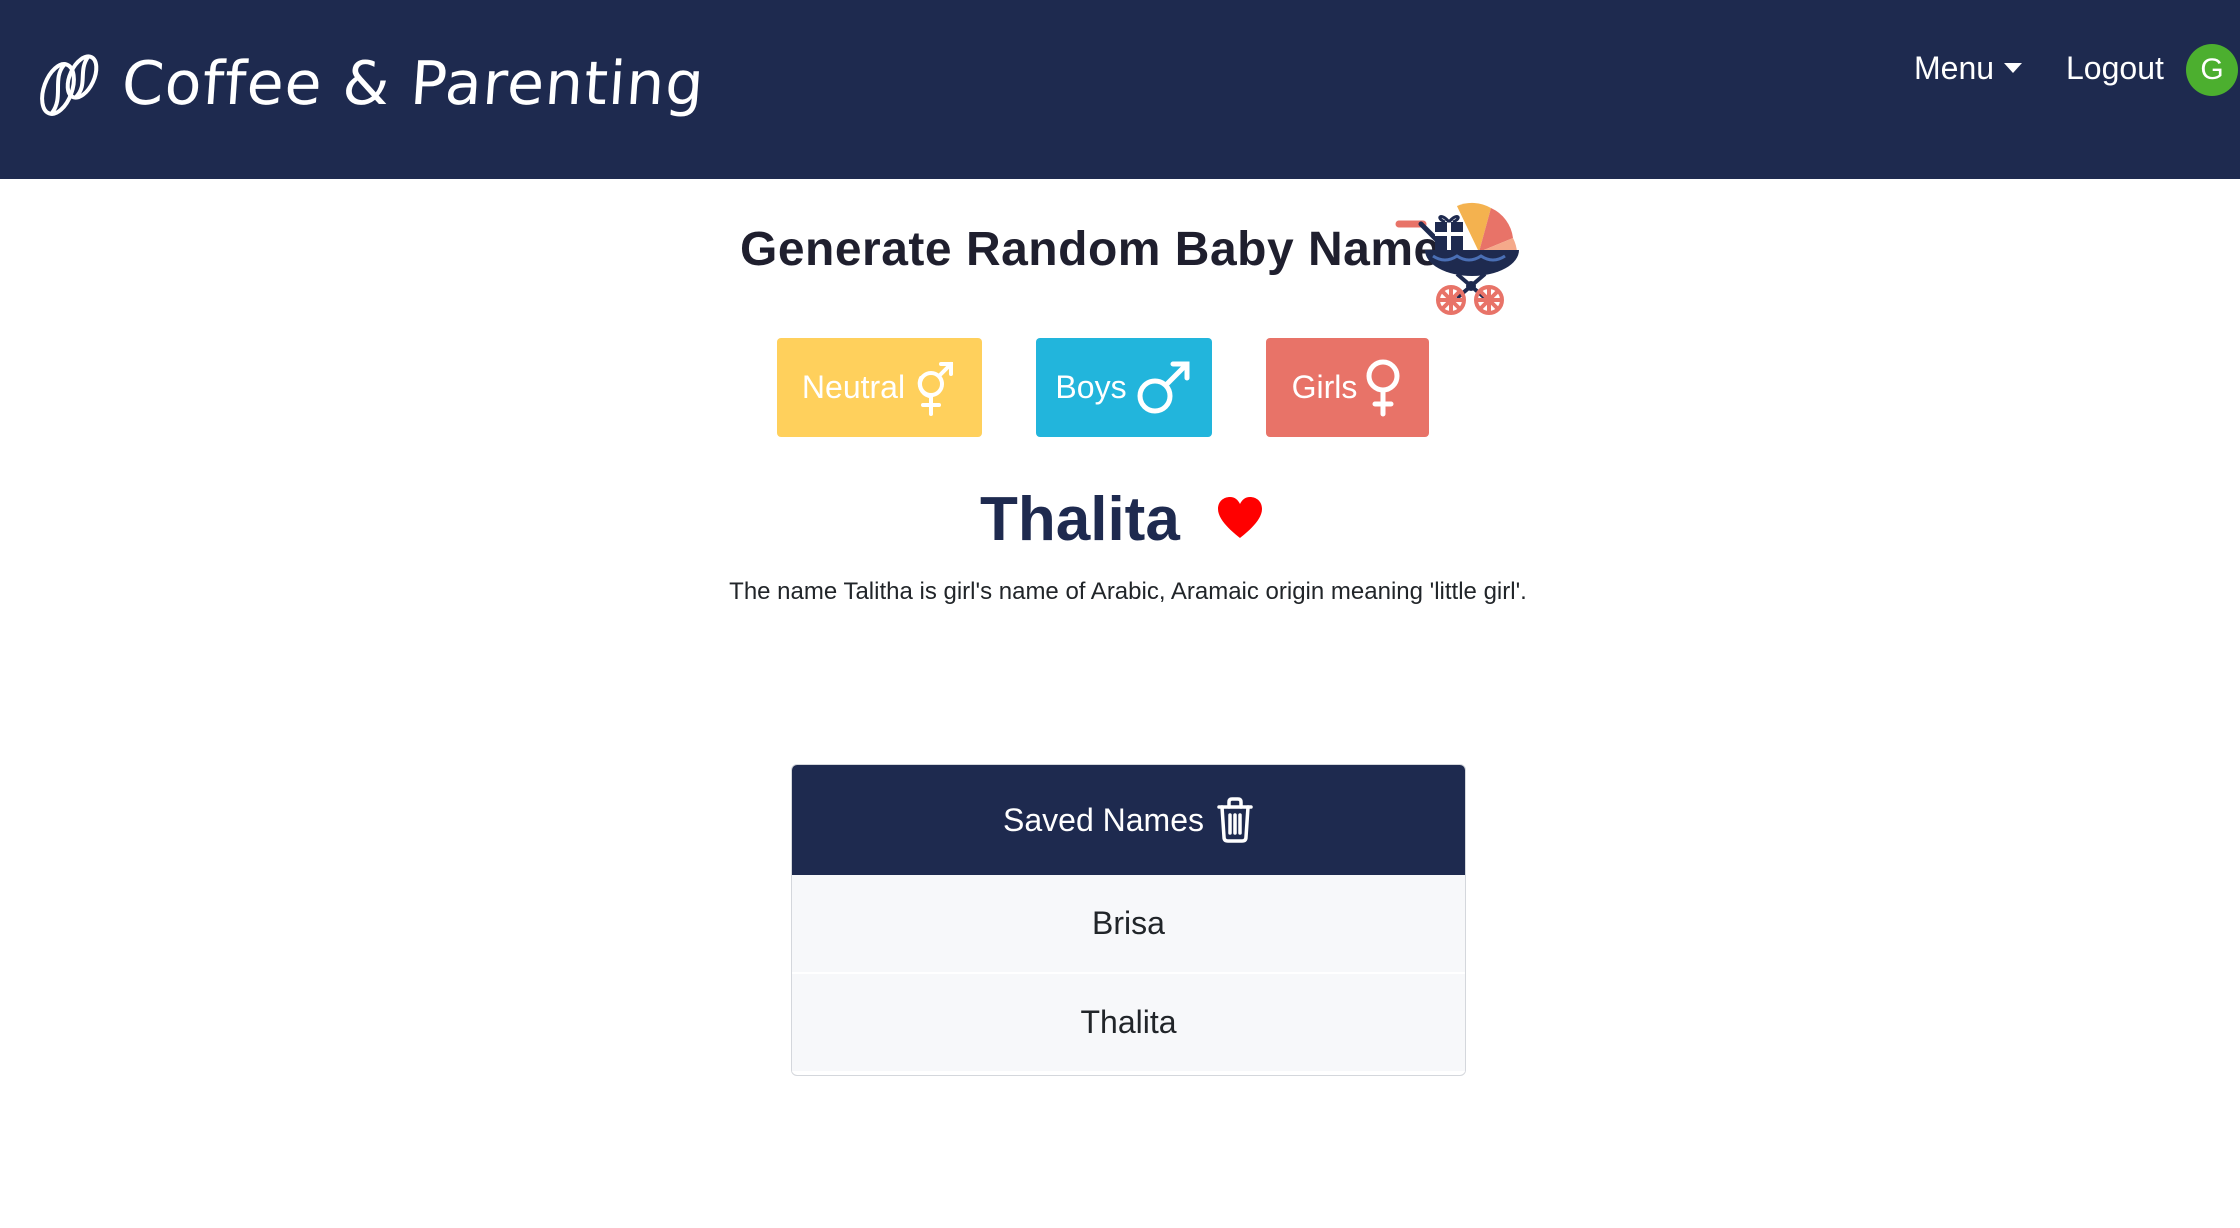 This screenshot has height=1228, width=2240. I want to click on brand-title: Coffee & Parenting, so click(413, 84).